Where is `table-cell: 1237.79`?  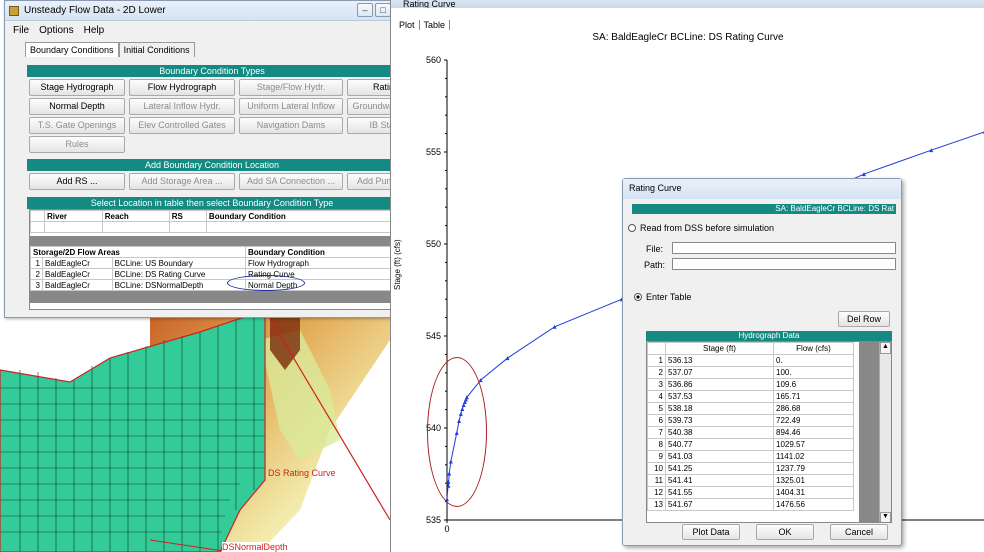 table-cell: 1237.79 is located at coordinates (813, 468).